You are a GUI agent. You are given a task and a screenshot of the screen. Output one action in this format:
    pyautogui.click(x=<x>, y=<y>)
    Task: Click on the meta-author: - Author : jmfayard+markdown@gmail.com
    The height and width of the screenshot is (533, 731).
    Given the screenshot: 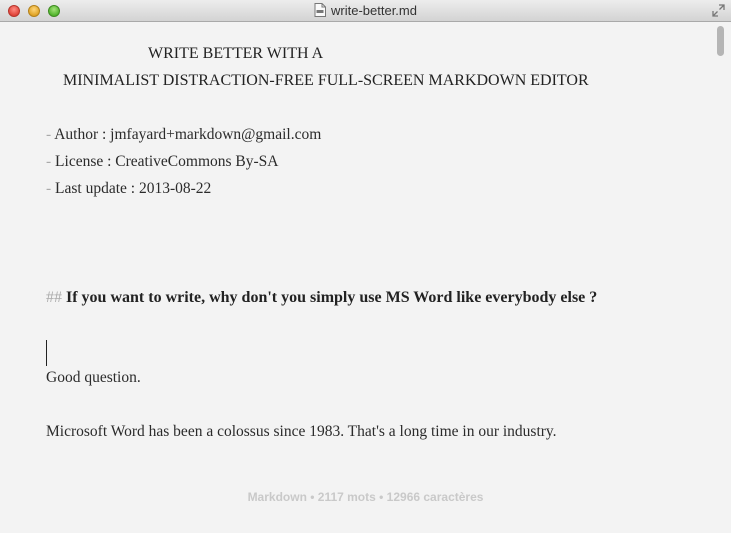 What is the action you would take?
    pyautogui.click(x=183, y=135)
    